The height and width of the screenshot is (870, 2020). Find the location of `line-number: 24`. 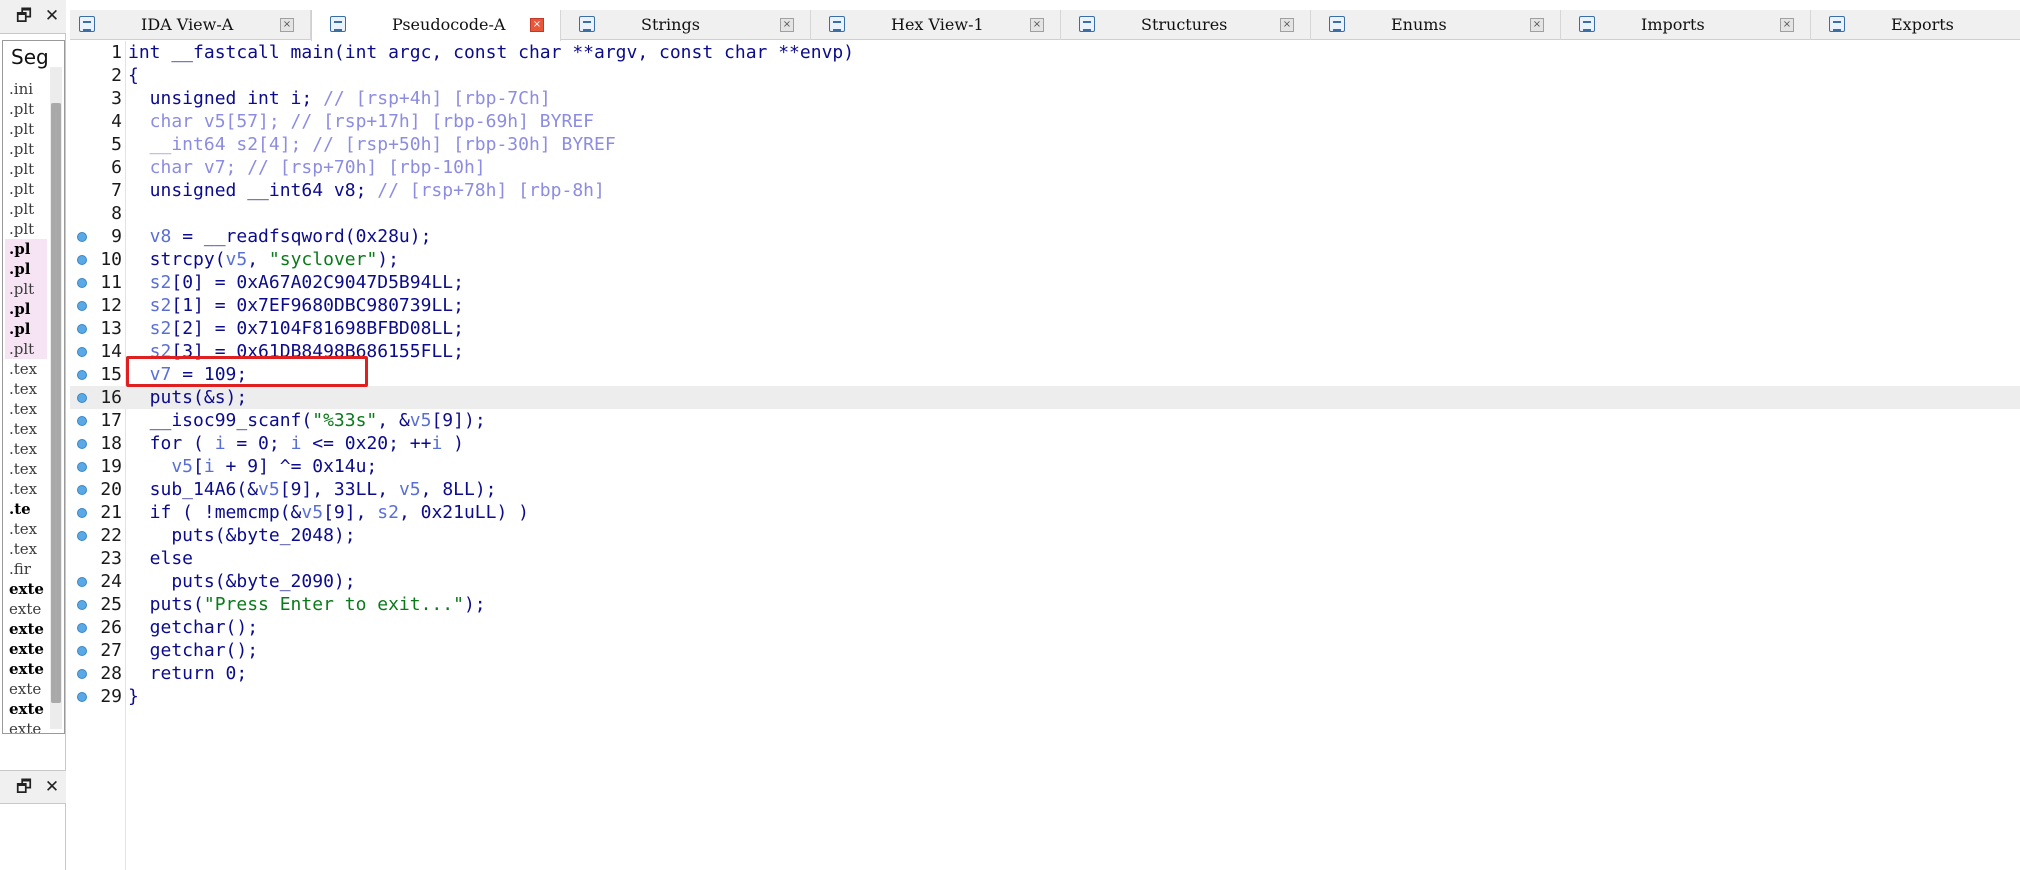

line-number: 24 is located at coordinates (111, 581).